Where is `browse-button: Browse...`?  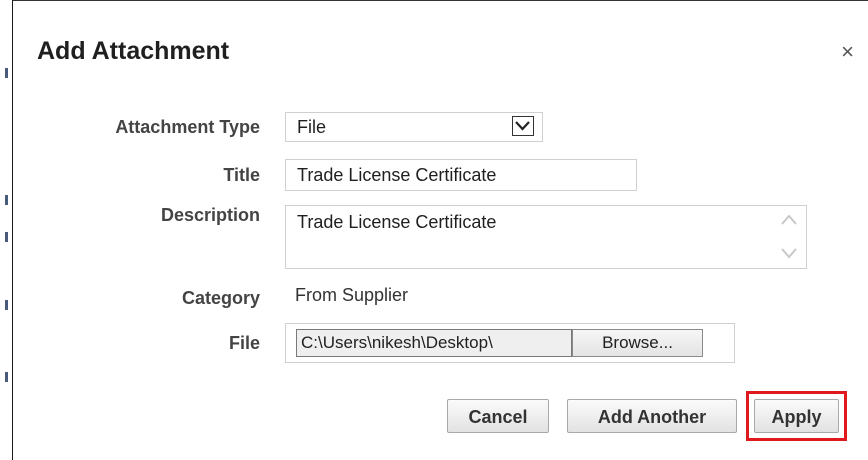
browse-button: Browse... is located at coordinates (637, 343).